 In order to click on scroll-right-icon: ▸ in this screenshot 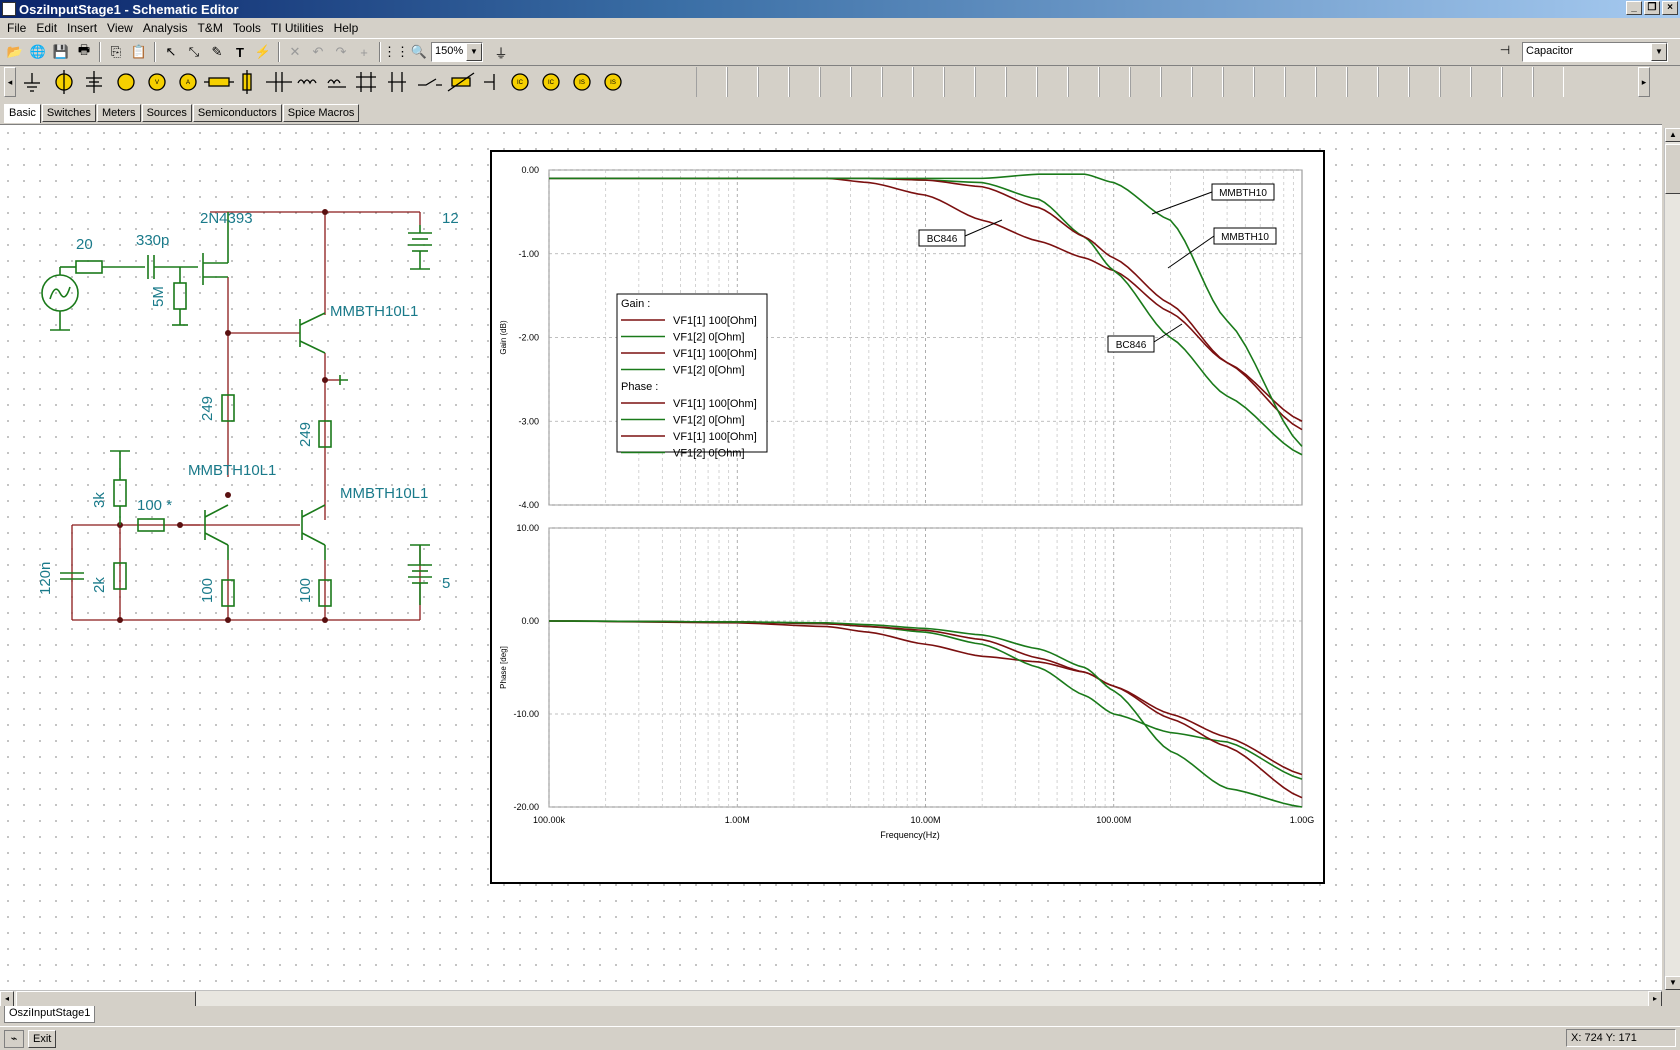, I will do `click(1655, 999)`.